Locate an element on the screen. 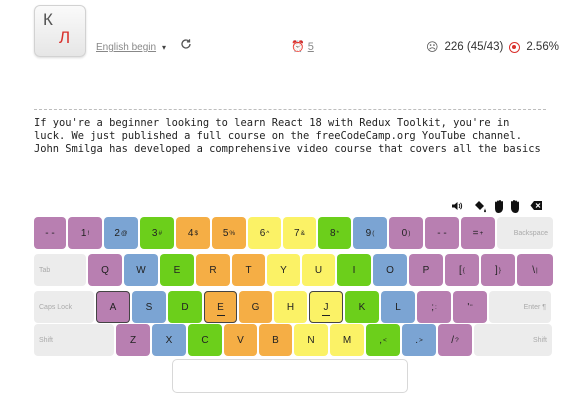 The image size is (580, 420). key-label: U is located at coordinates (318, 270).